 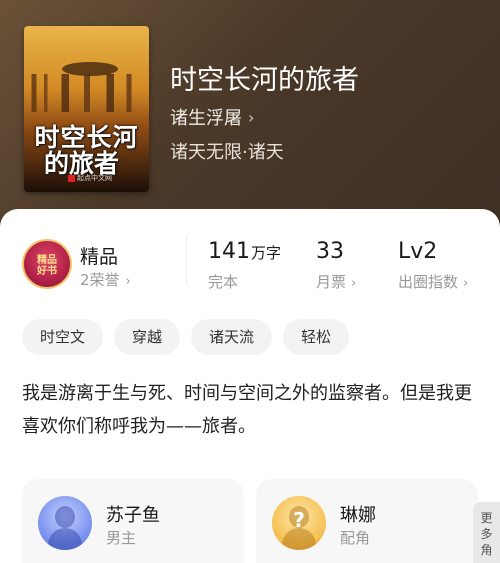 I want to click on badge-text: 精品 好书, so click(x=47, y=266).